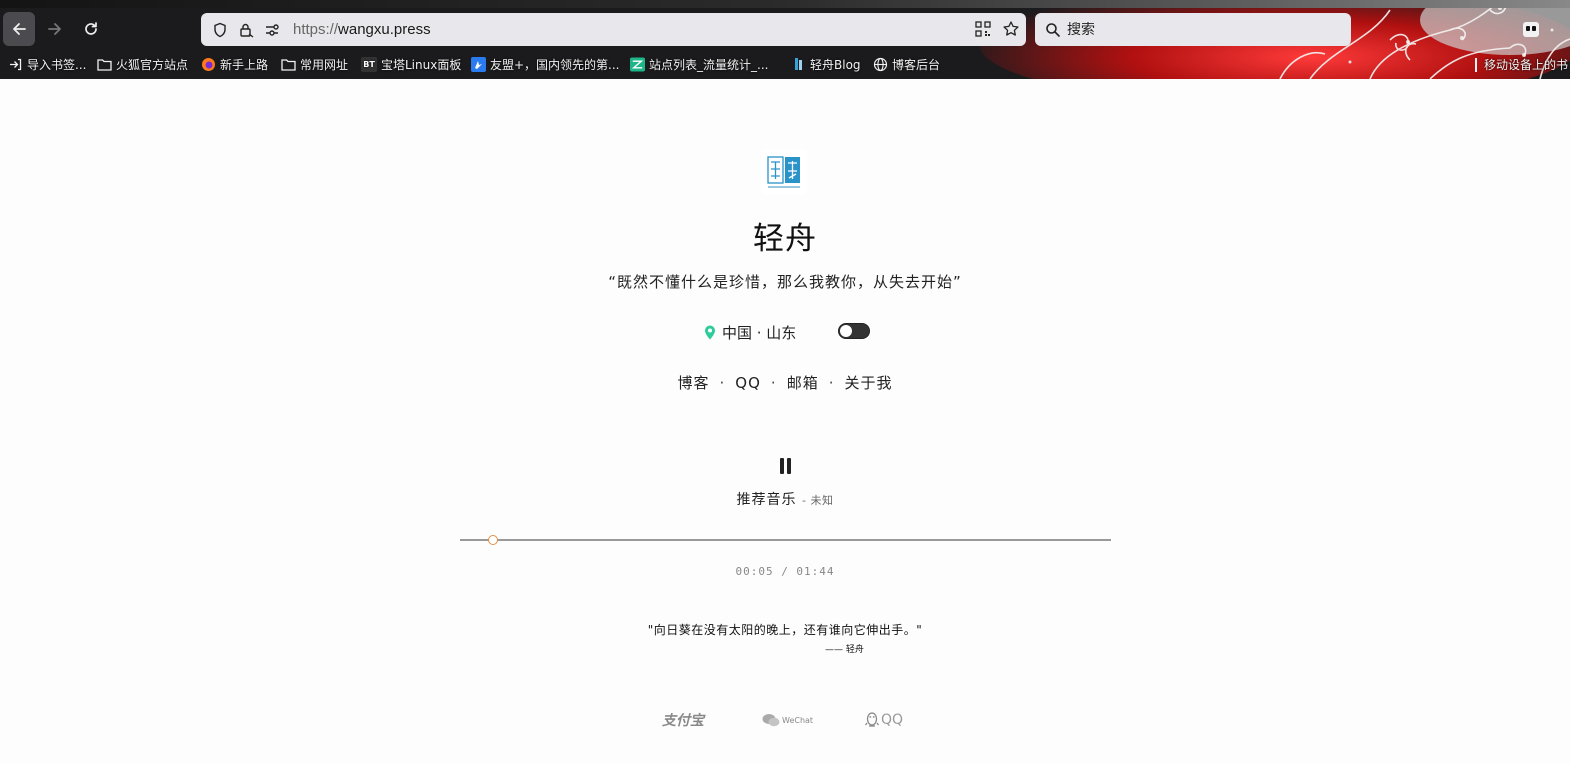 This screenshot has height=764, width=1570. I want to click on firefox-icon, so click(208, 64).